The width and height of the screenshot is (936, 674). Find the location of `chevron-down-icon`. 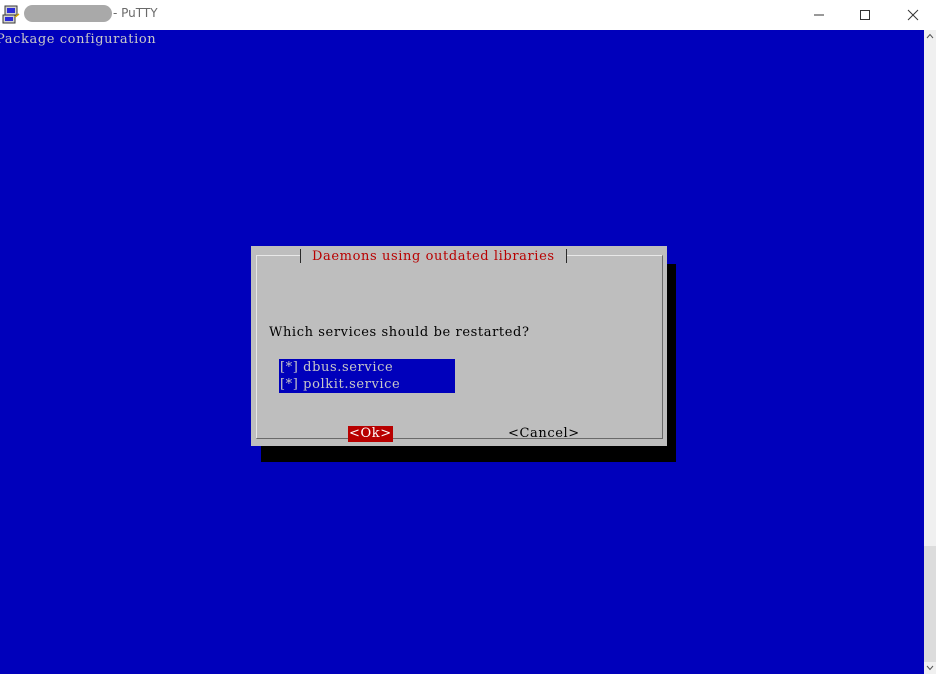

chevron-down-icon is located at coordinates (930, 668).